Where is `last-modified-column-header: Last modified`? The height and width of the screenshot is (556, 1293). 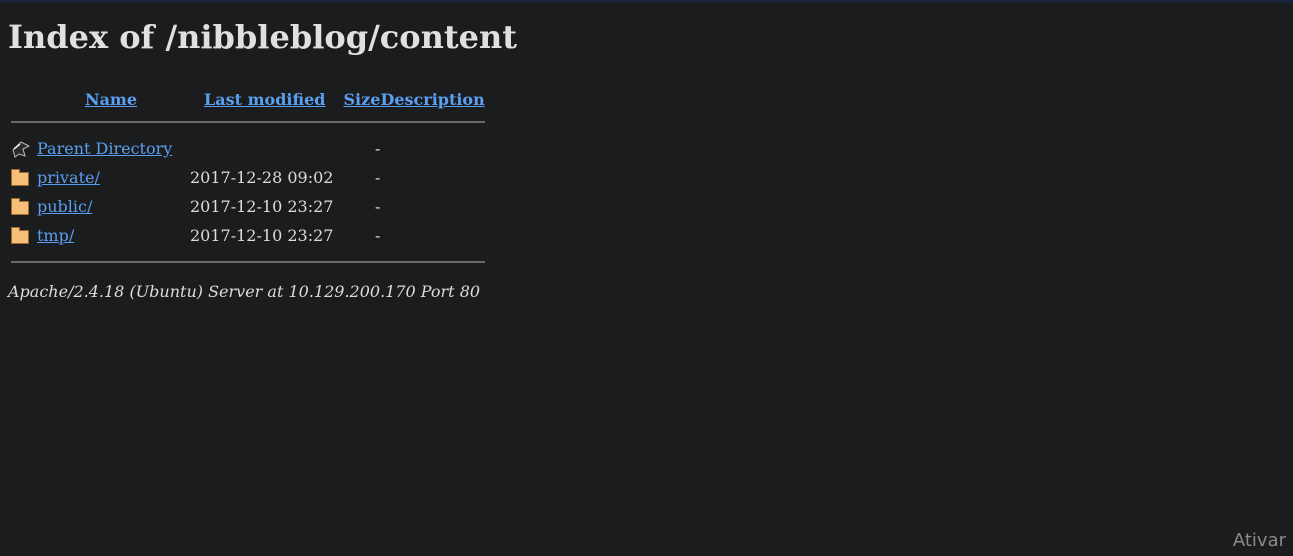 last-modified-column-header: Last modified is located at coordinates (264, 99).